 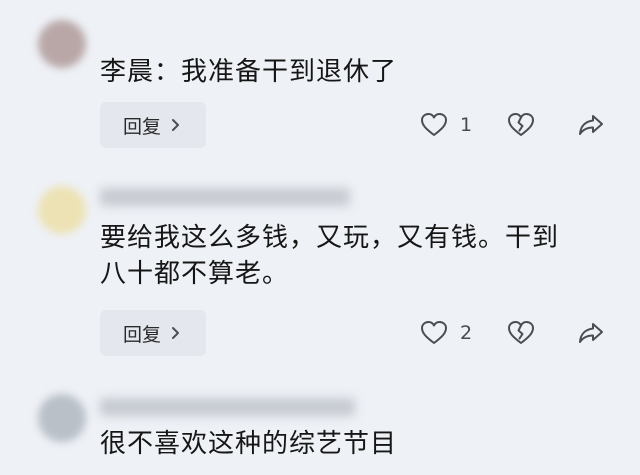 I want to click on comment-text: 李晨：我准备干到退休了, so click(x=249, y=72).